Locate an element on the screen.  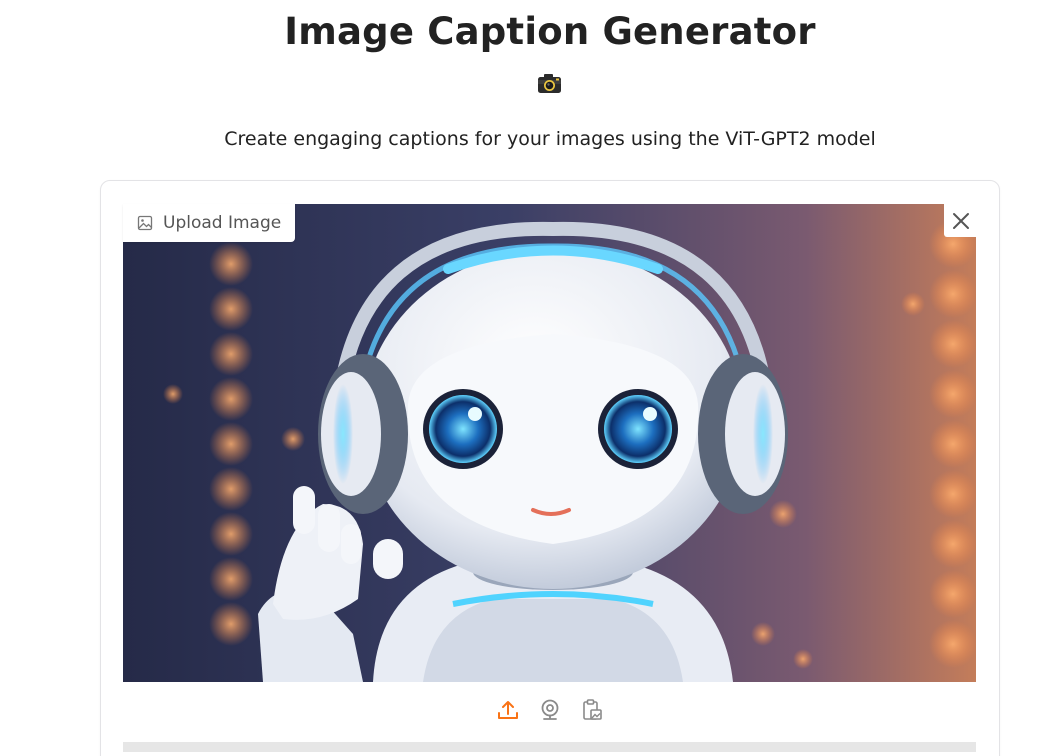
clear-image-button is located at coordinates (960, 220).